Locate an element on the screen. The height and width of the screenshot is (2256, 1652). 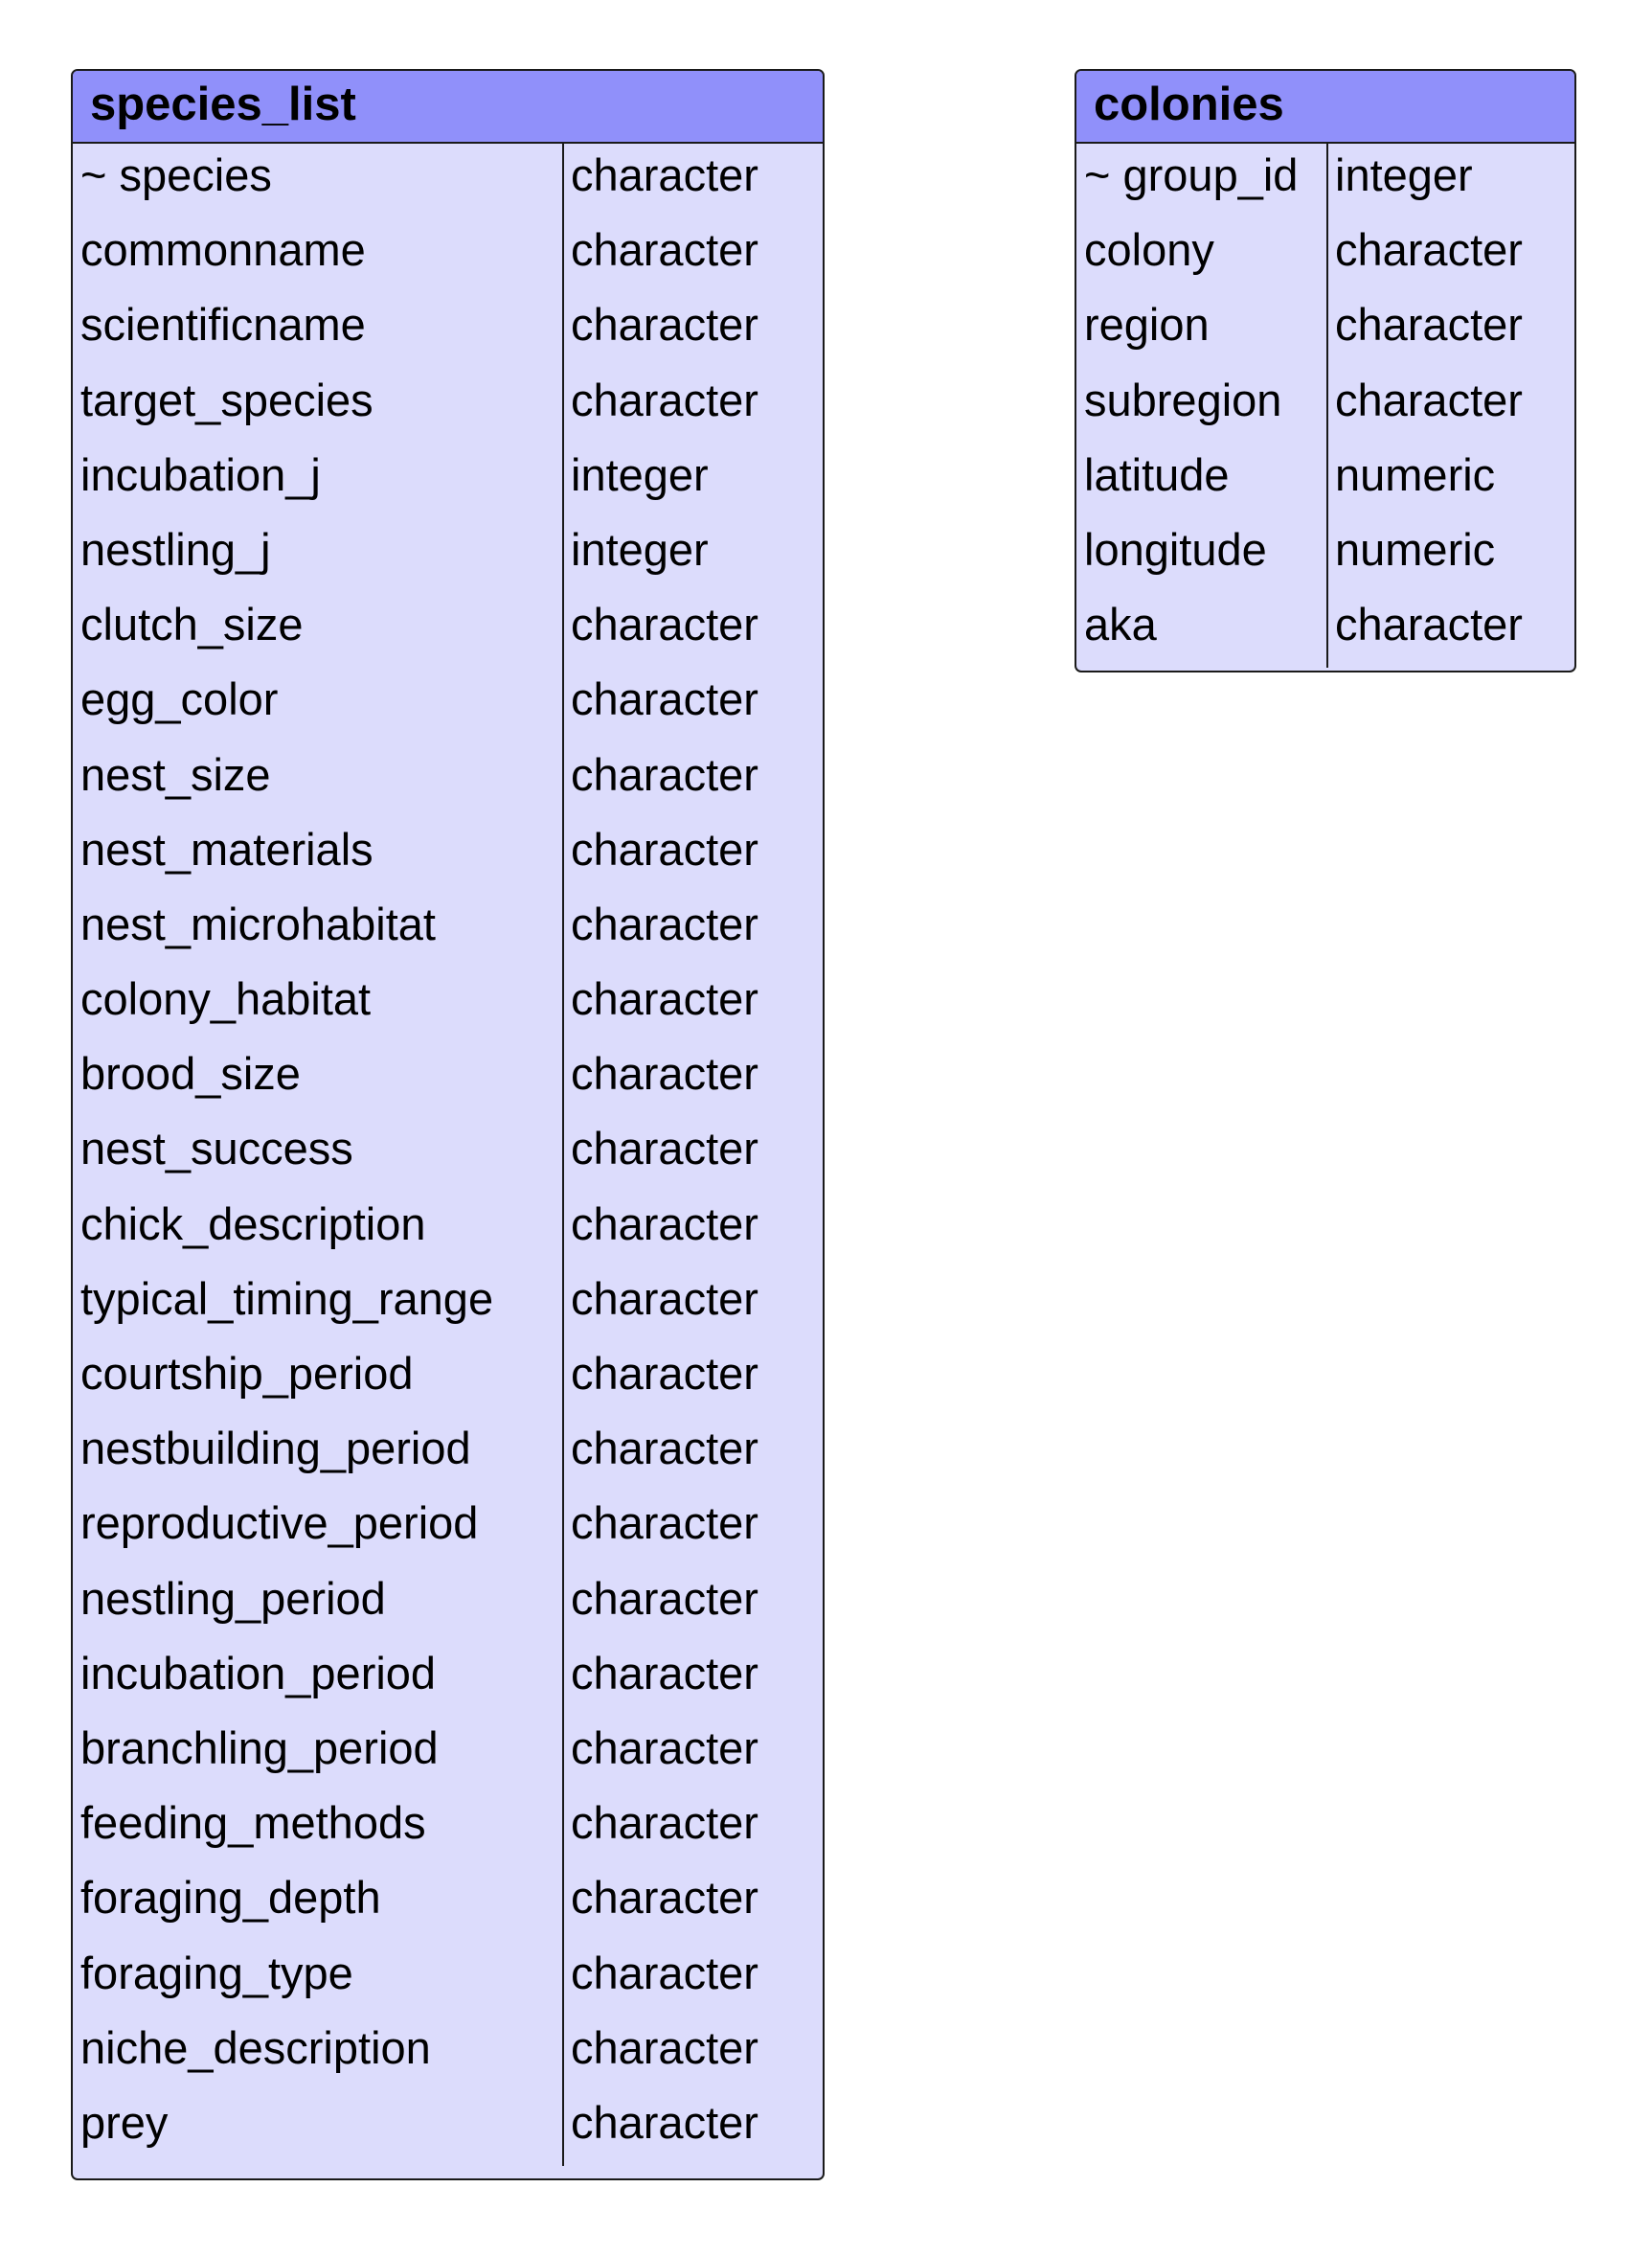
table-row: reproductive_period character is located at coordinates (448, 1529).